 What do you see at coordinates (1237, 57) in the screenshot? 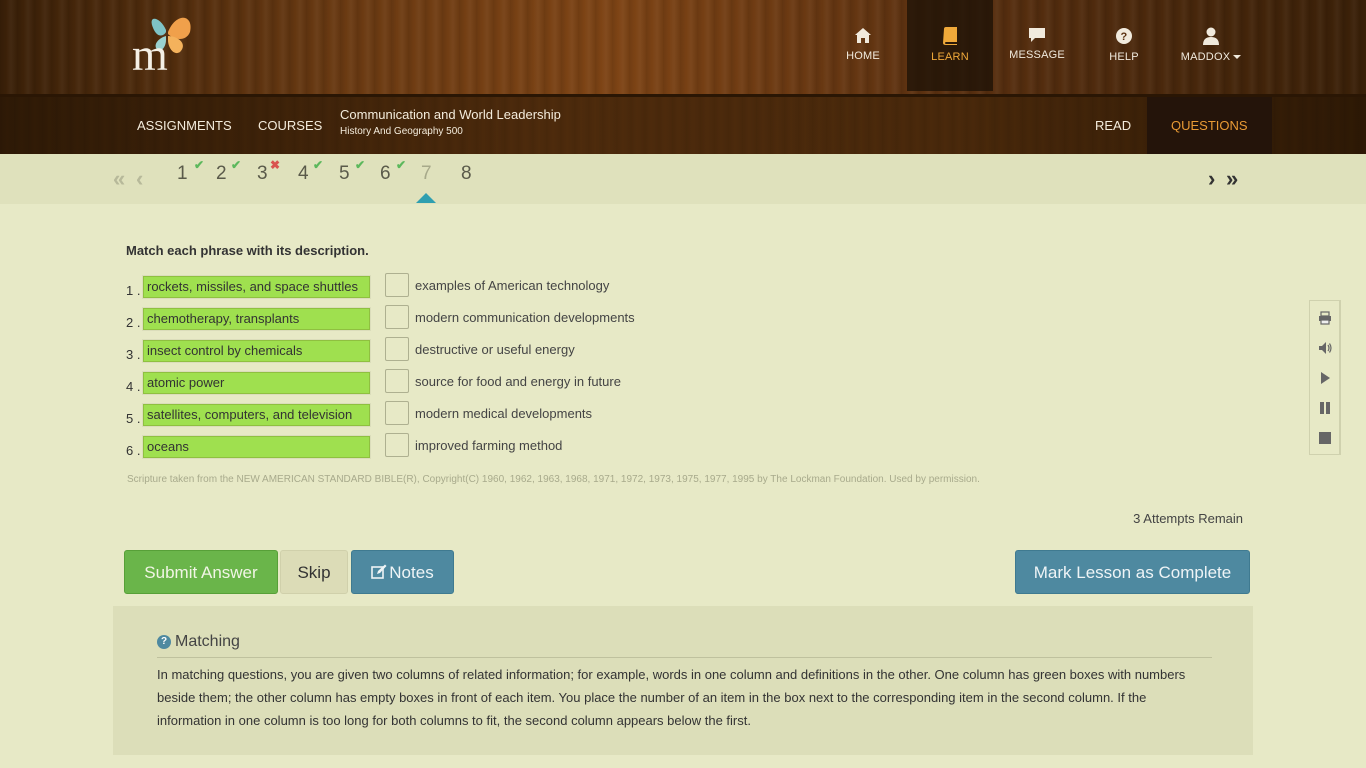
I see `chevron-down-icon` at bounding box center [1237, 57].